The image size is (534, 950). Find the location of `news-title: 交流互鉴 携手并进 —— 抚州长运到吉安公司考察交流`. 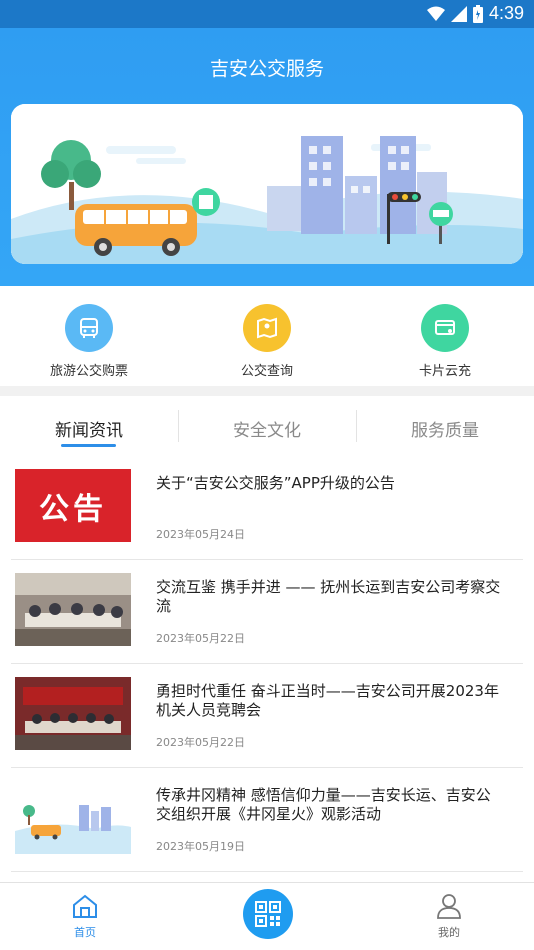

news-title: 交流互鉴 携手并进 —— 抚州长运到吉安公司考察交流 is located at coordinates (328, 596).